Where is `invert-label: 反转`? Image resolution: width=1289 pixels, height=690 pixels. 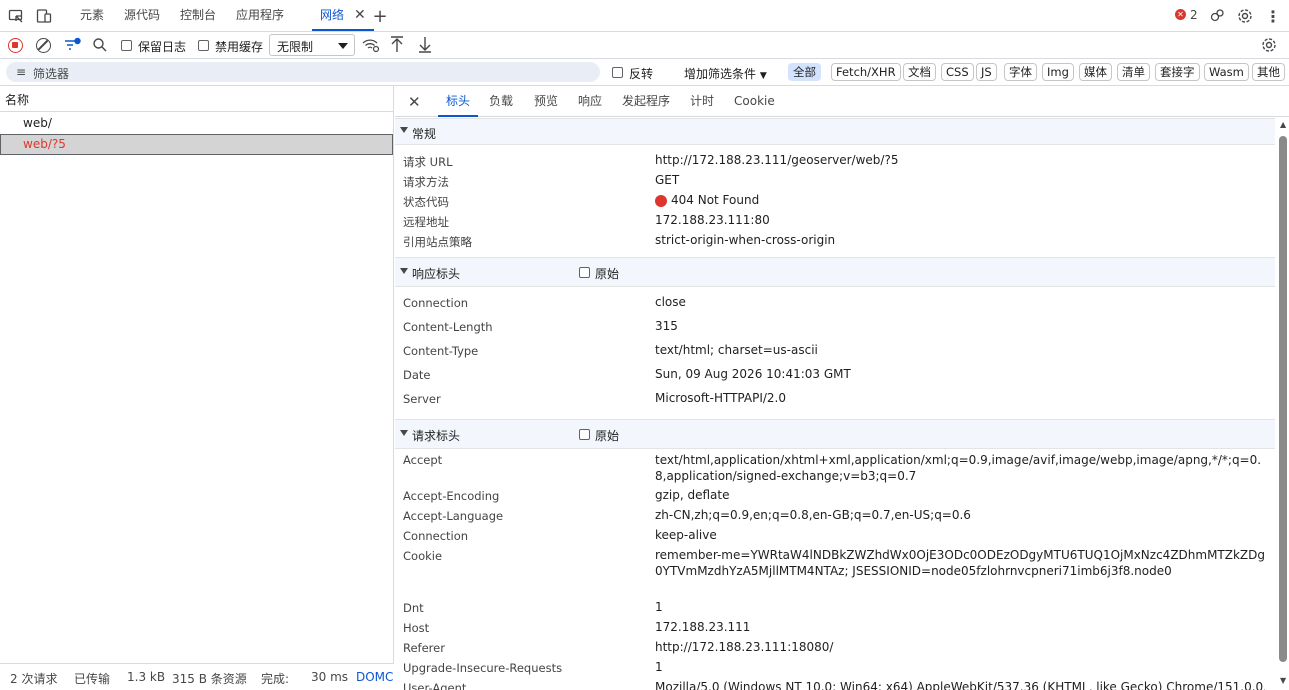
invert-label: 反转 is located at coordinates (641, 74).